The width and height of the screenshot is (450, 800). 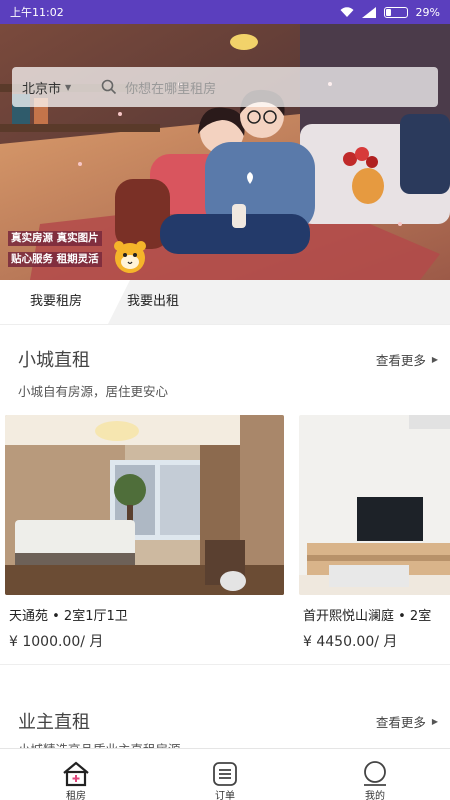 I want to click on section-subtitle: 小城自有房源，居住更安心, so click(x=93, y=391).